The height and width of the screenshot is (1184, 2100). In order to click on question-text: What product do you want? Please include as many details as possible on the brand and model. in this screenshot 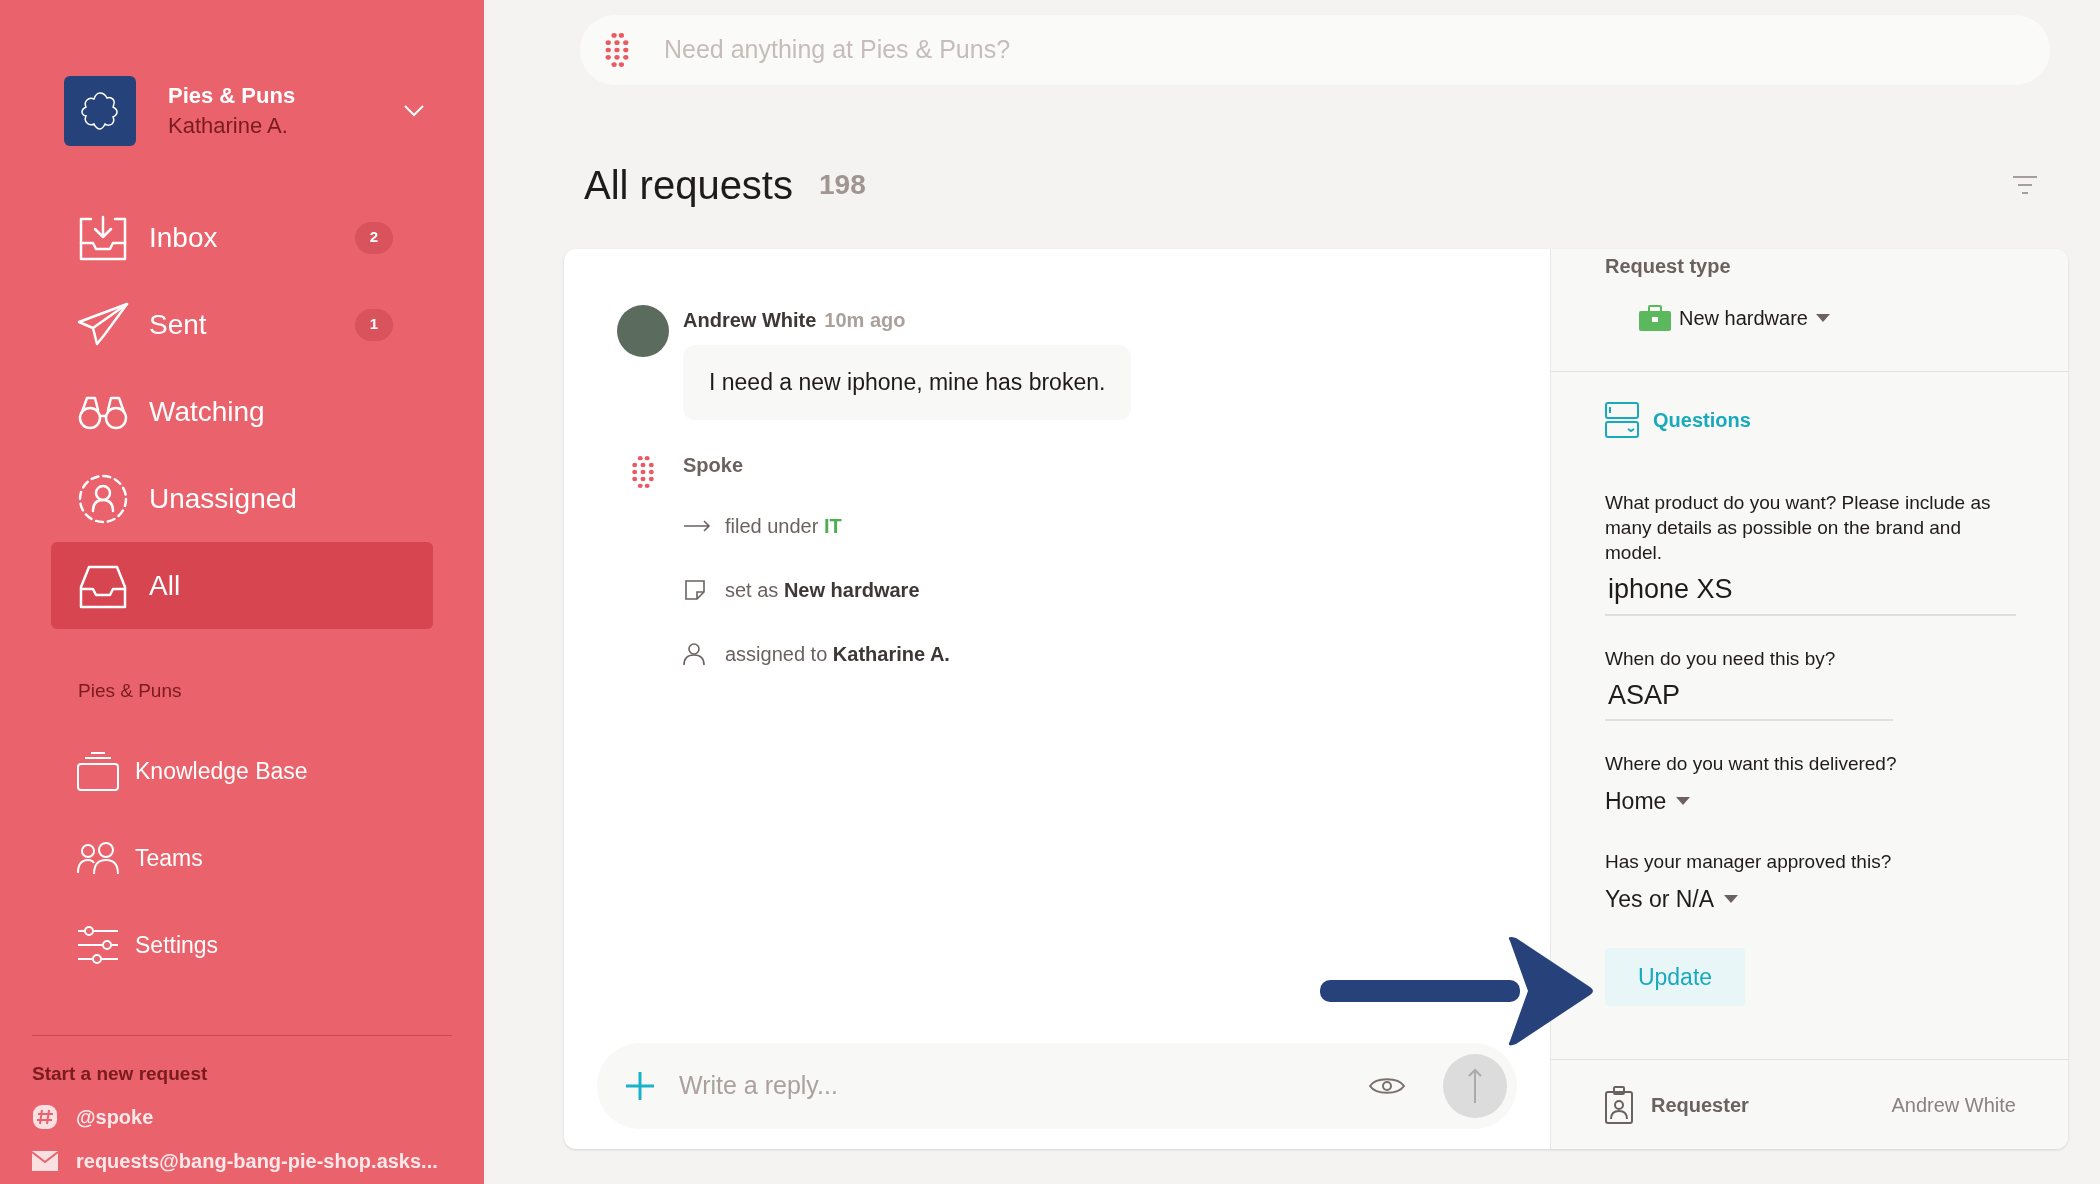, I will do `click(1798, 528)`.